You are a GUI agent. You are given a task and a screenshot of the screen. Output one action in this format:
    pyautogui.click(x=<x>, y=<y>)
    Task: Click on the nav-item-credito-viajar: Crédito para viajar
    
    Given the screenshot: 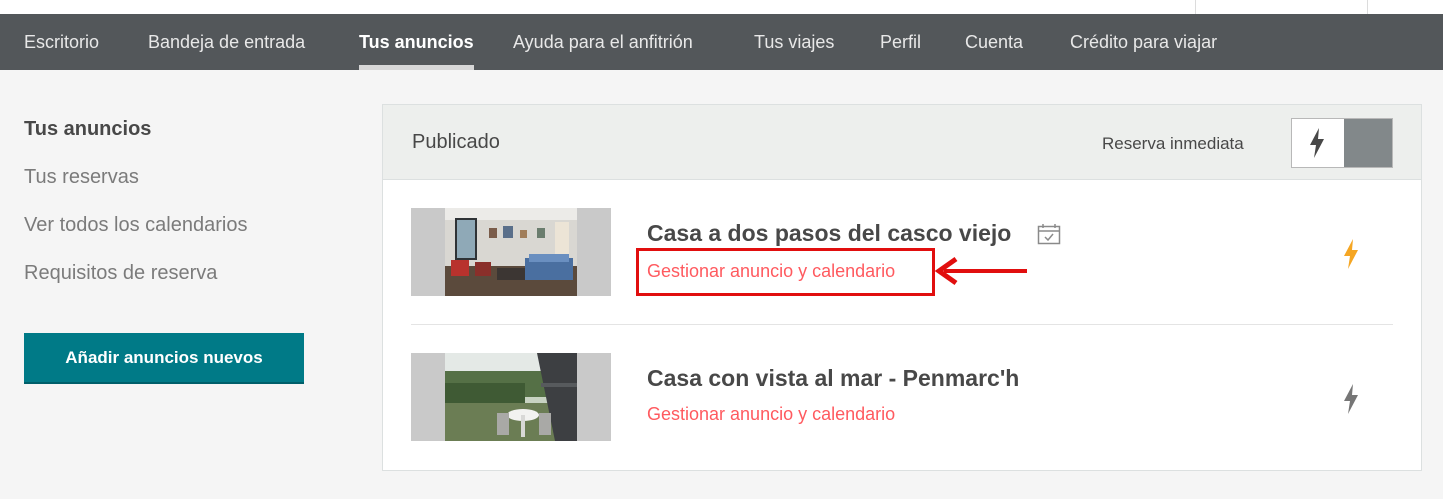 What is the action you would take?
    pyautogui.click(x=1143, y=42)
    